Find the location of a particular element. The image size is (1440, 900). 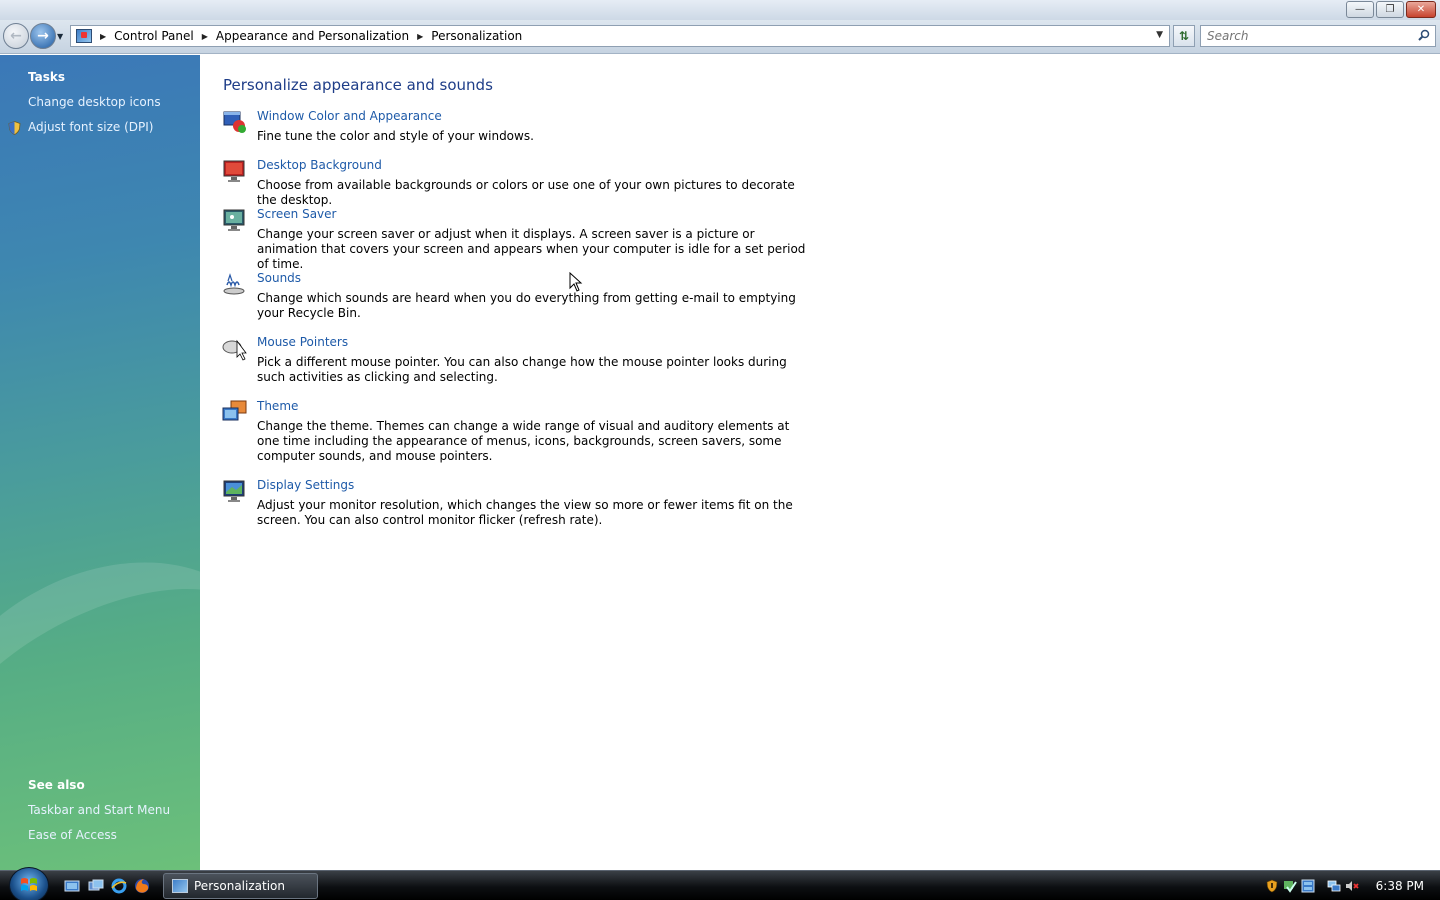

windows-logo-icon is located at coordinates (29, 884).